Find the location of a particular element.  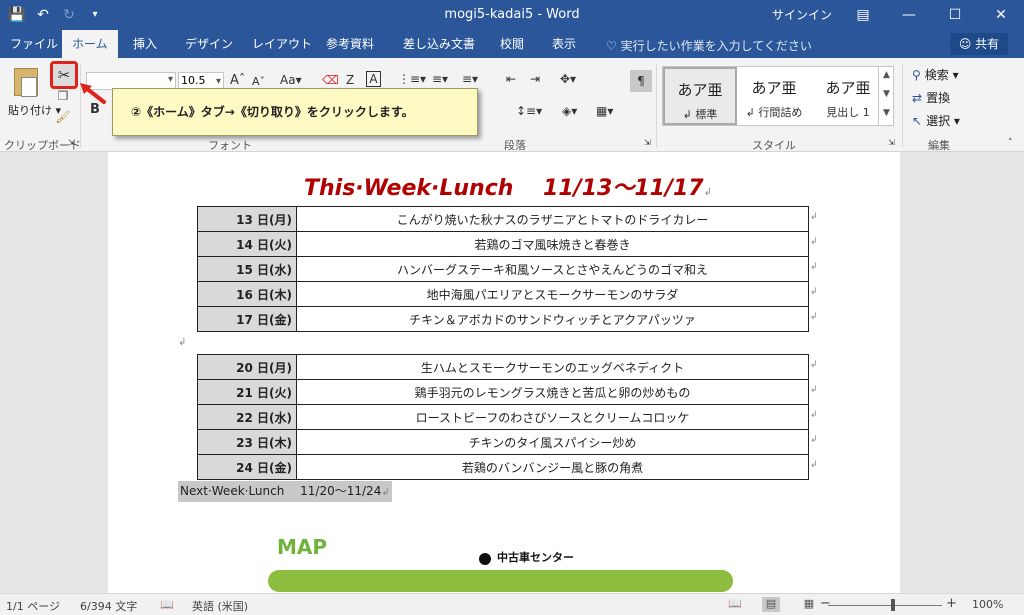

line-spacing-icon: ↕≡▾ is located at coordinates (529, 111).